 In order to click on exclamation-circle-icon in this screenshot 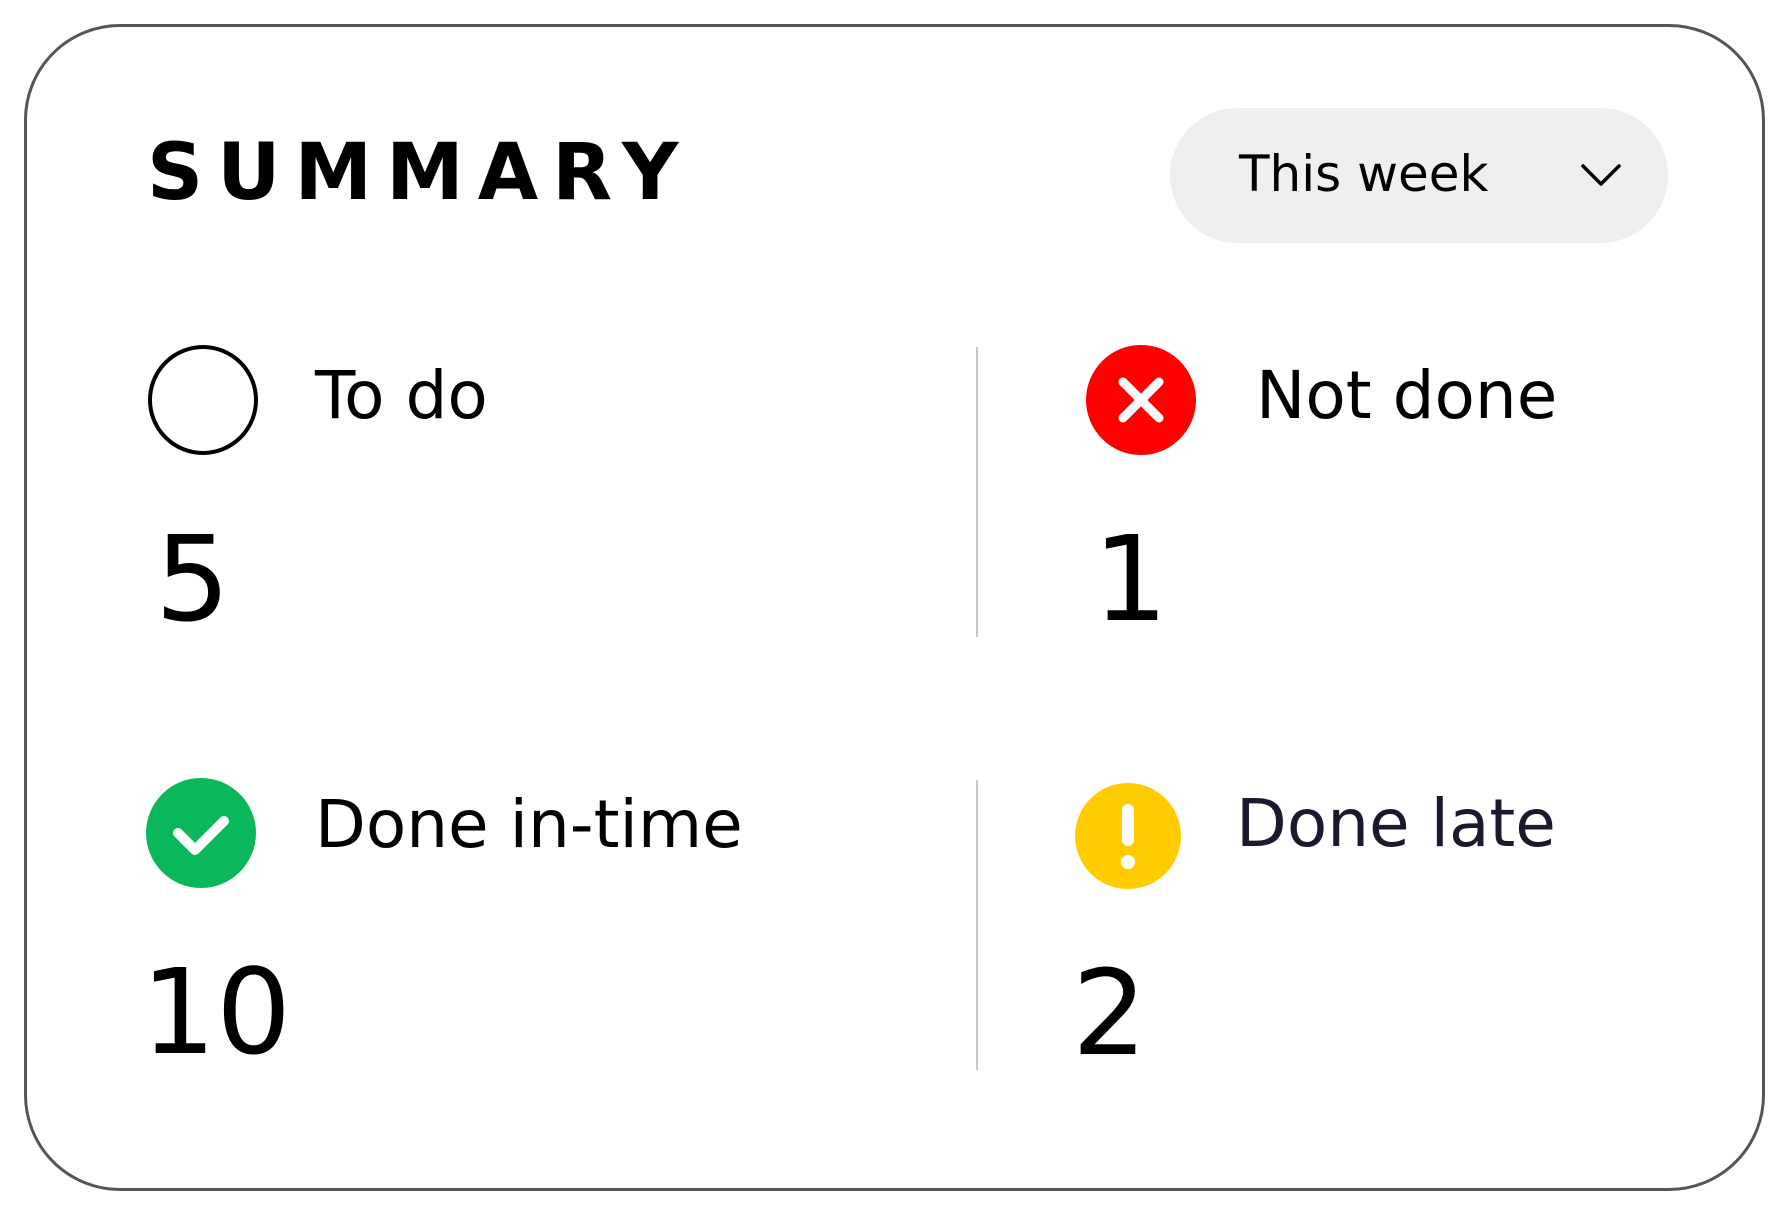, I will do `click(1128, 836)`.